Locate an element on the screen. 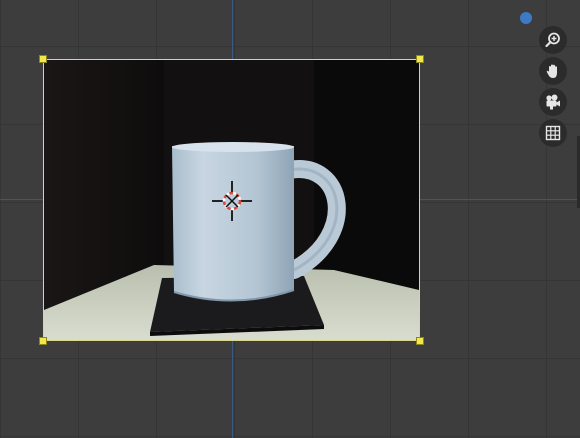  corner-handle-top-left is located at coordinates (43, 59).